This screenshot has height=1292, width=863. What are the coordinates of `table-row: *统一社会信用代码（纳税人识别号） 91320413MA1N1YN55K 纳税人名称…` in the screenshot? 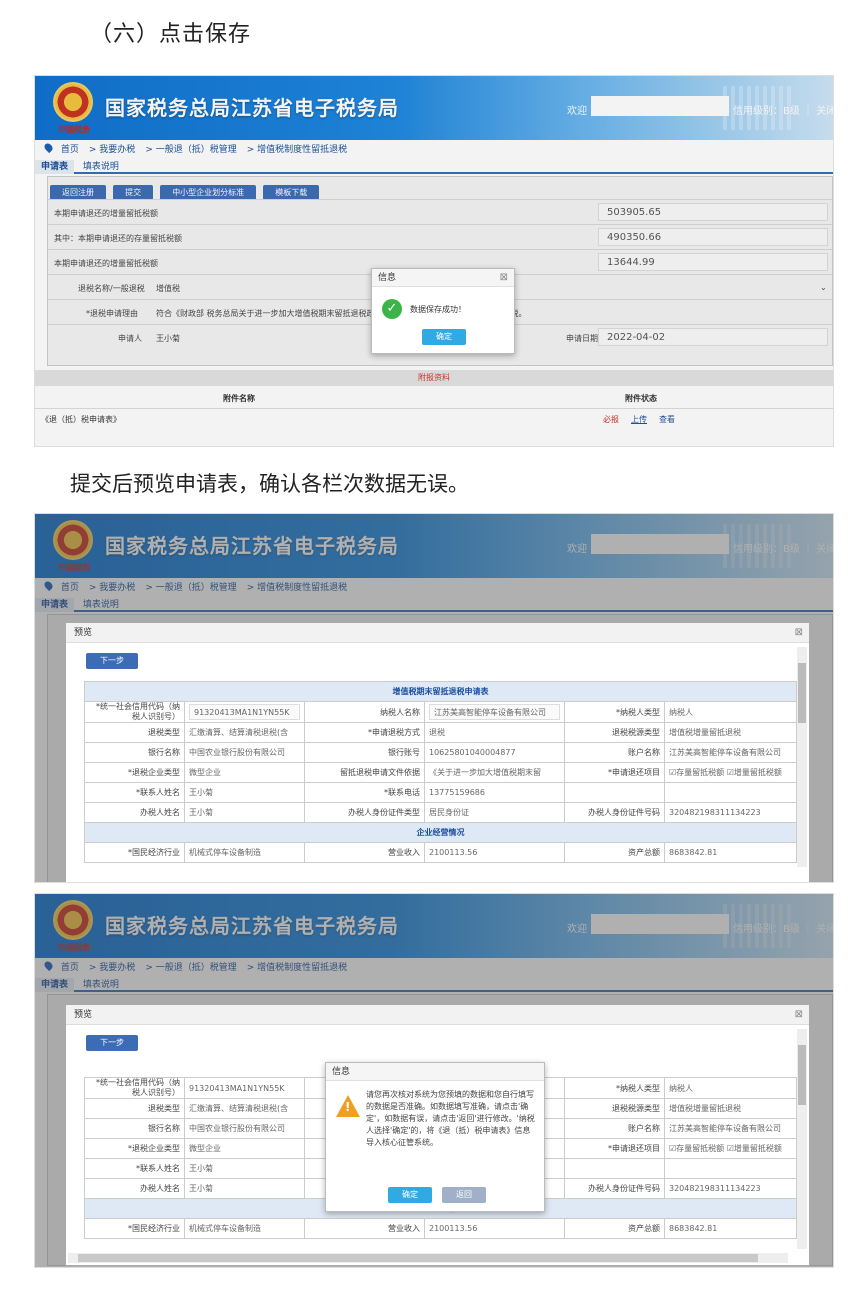 It's located at (440, 712).